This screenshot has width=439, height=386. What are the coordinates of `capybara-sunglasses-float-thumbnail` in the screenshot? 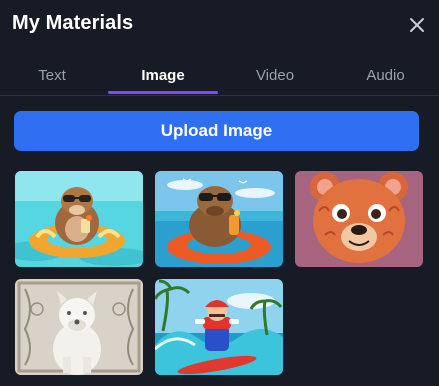 It's located at (219, 219).